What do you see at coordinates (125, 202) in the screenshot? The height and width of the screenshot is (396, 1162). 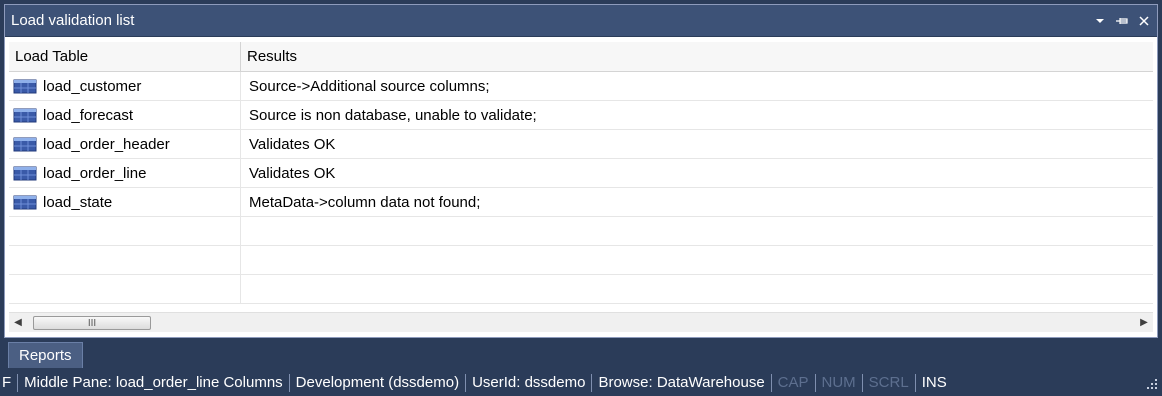 I see `load-table-cell: load_state` at bounding box center [125, 202].